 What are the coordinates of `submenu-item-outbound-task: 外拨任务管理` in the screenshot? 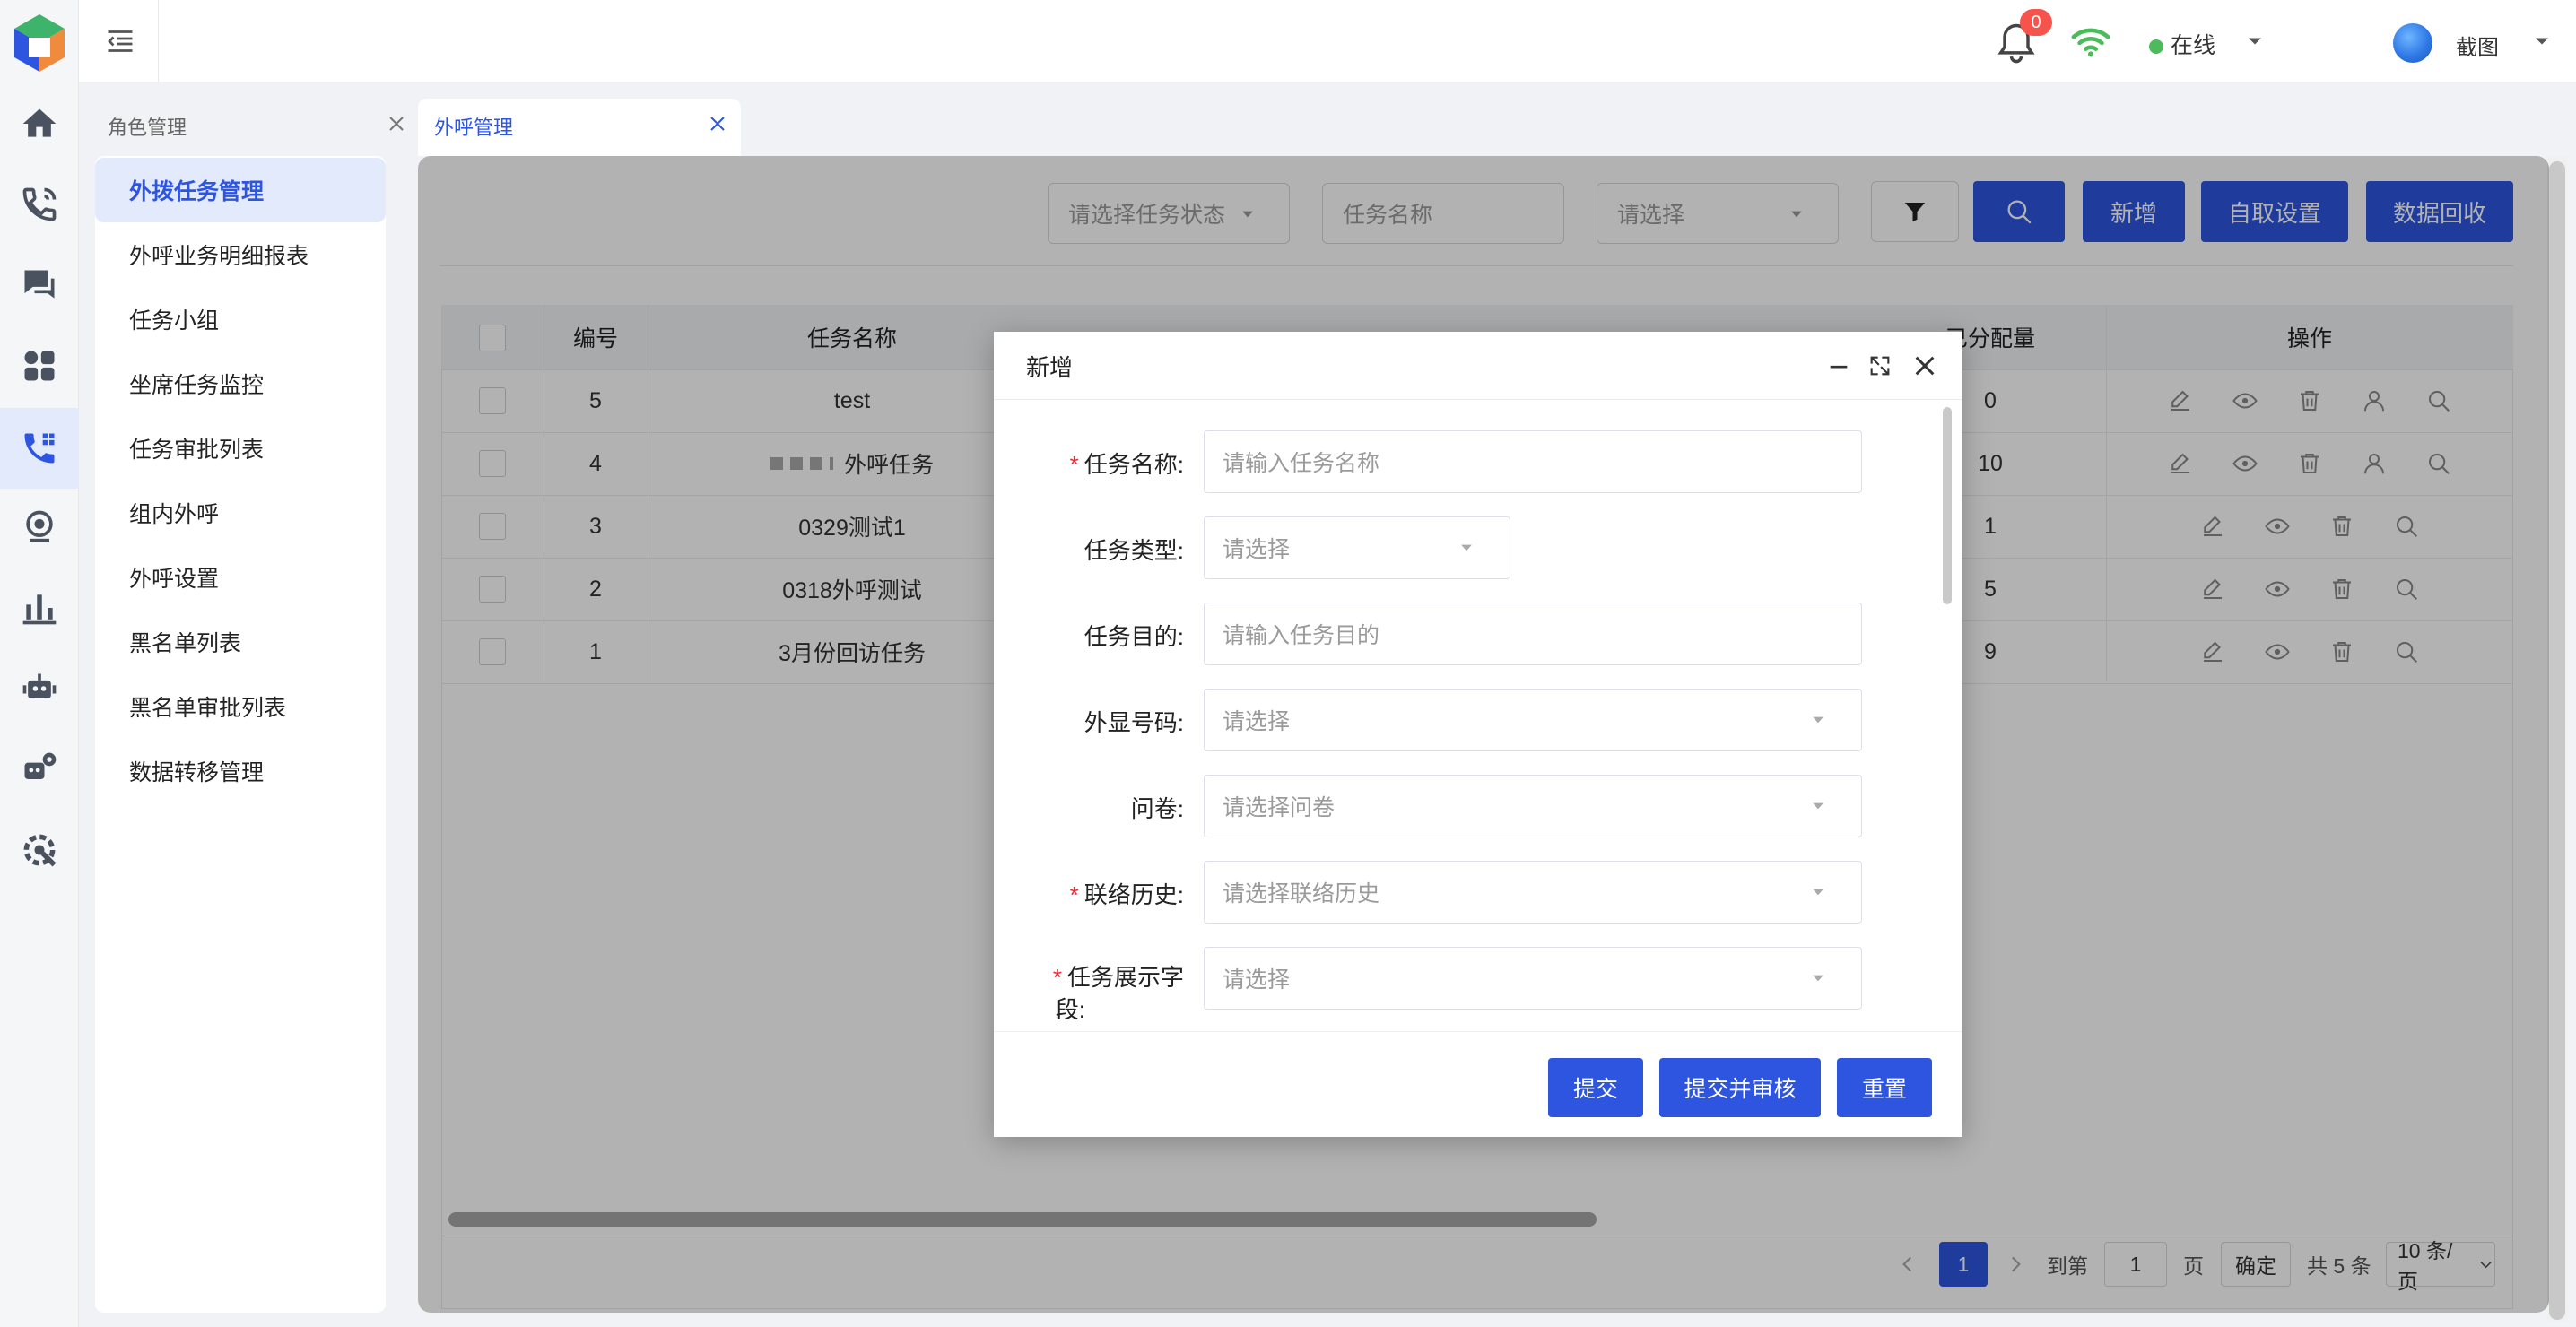 It's located at (240, 190).